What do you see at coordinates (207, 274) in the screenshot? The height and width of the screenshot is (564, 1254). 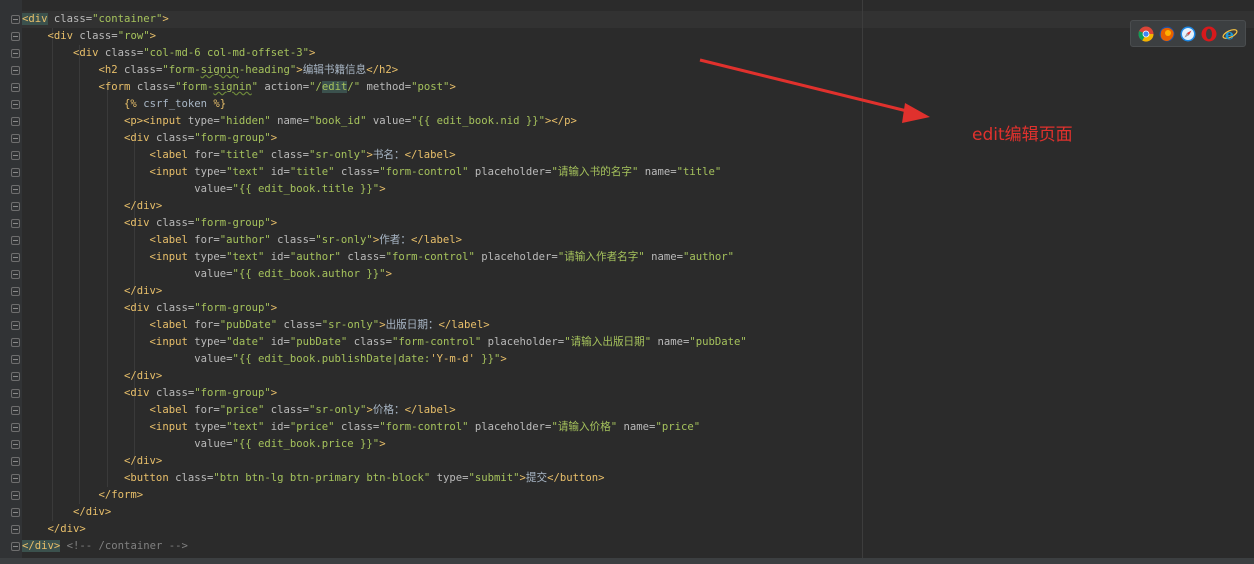 I see `code-line: value="{{ edit_book.author }}">` at bounding box center [207, 274].